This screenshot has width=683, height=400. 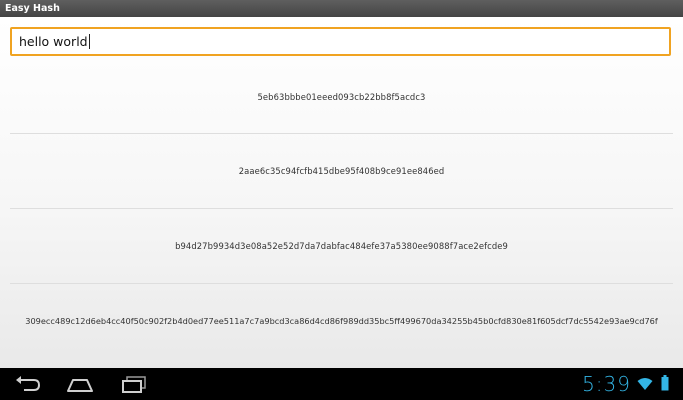 I want to click on text-input-value: hello world, so click(x=53, y=41).